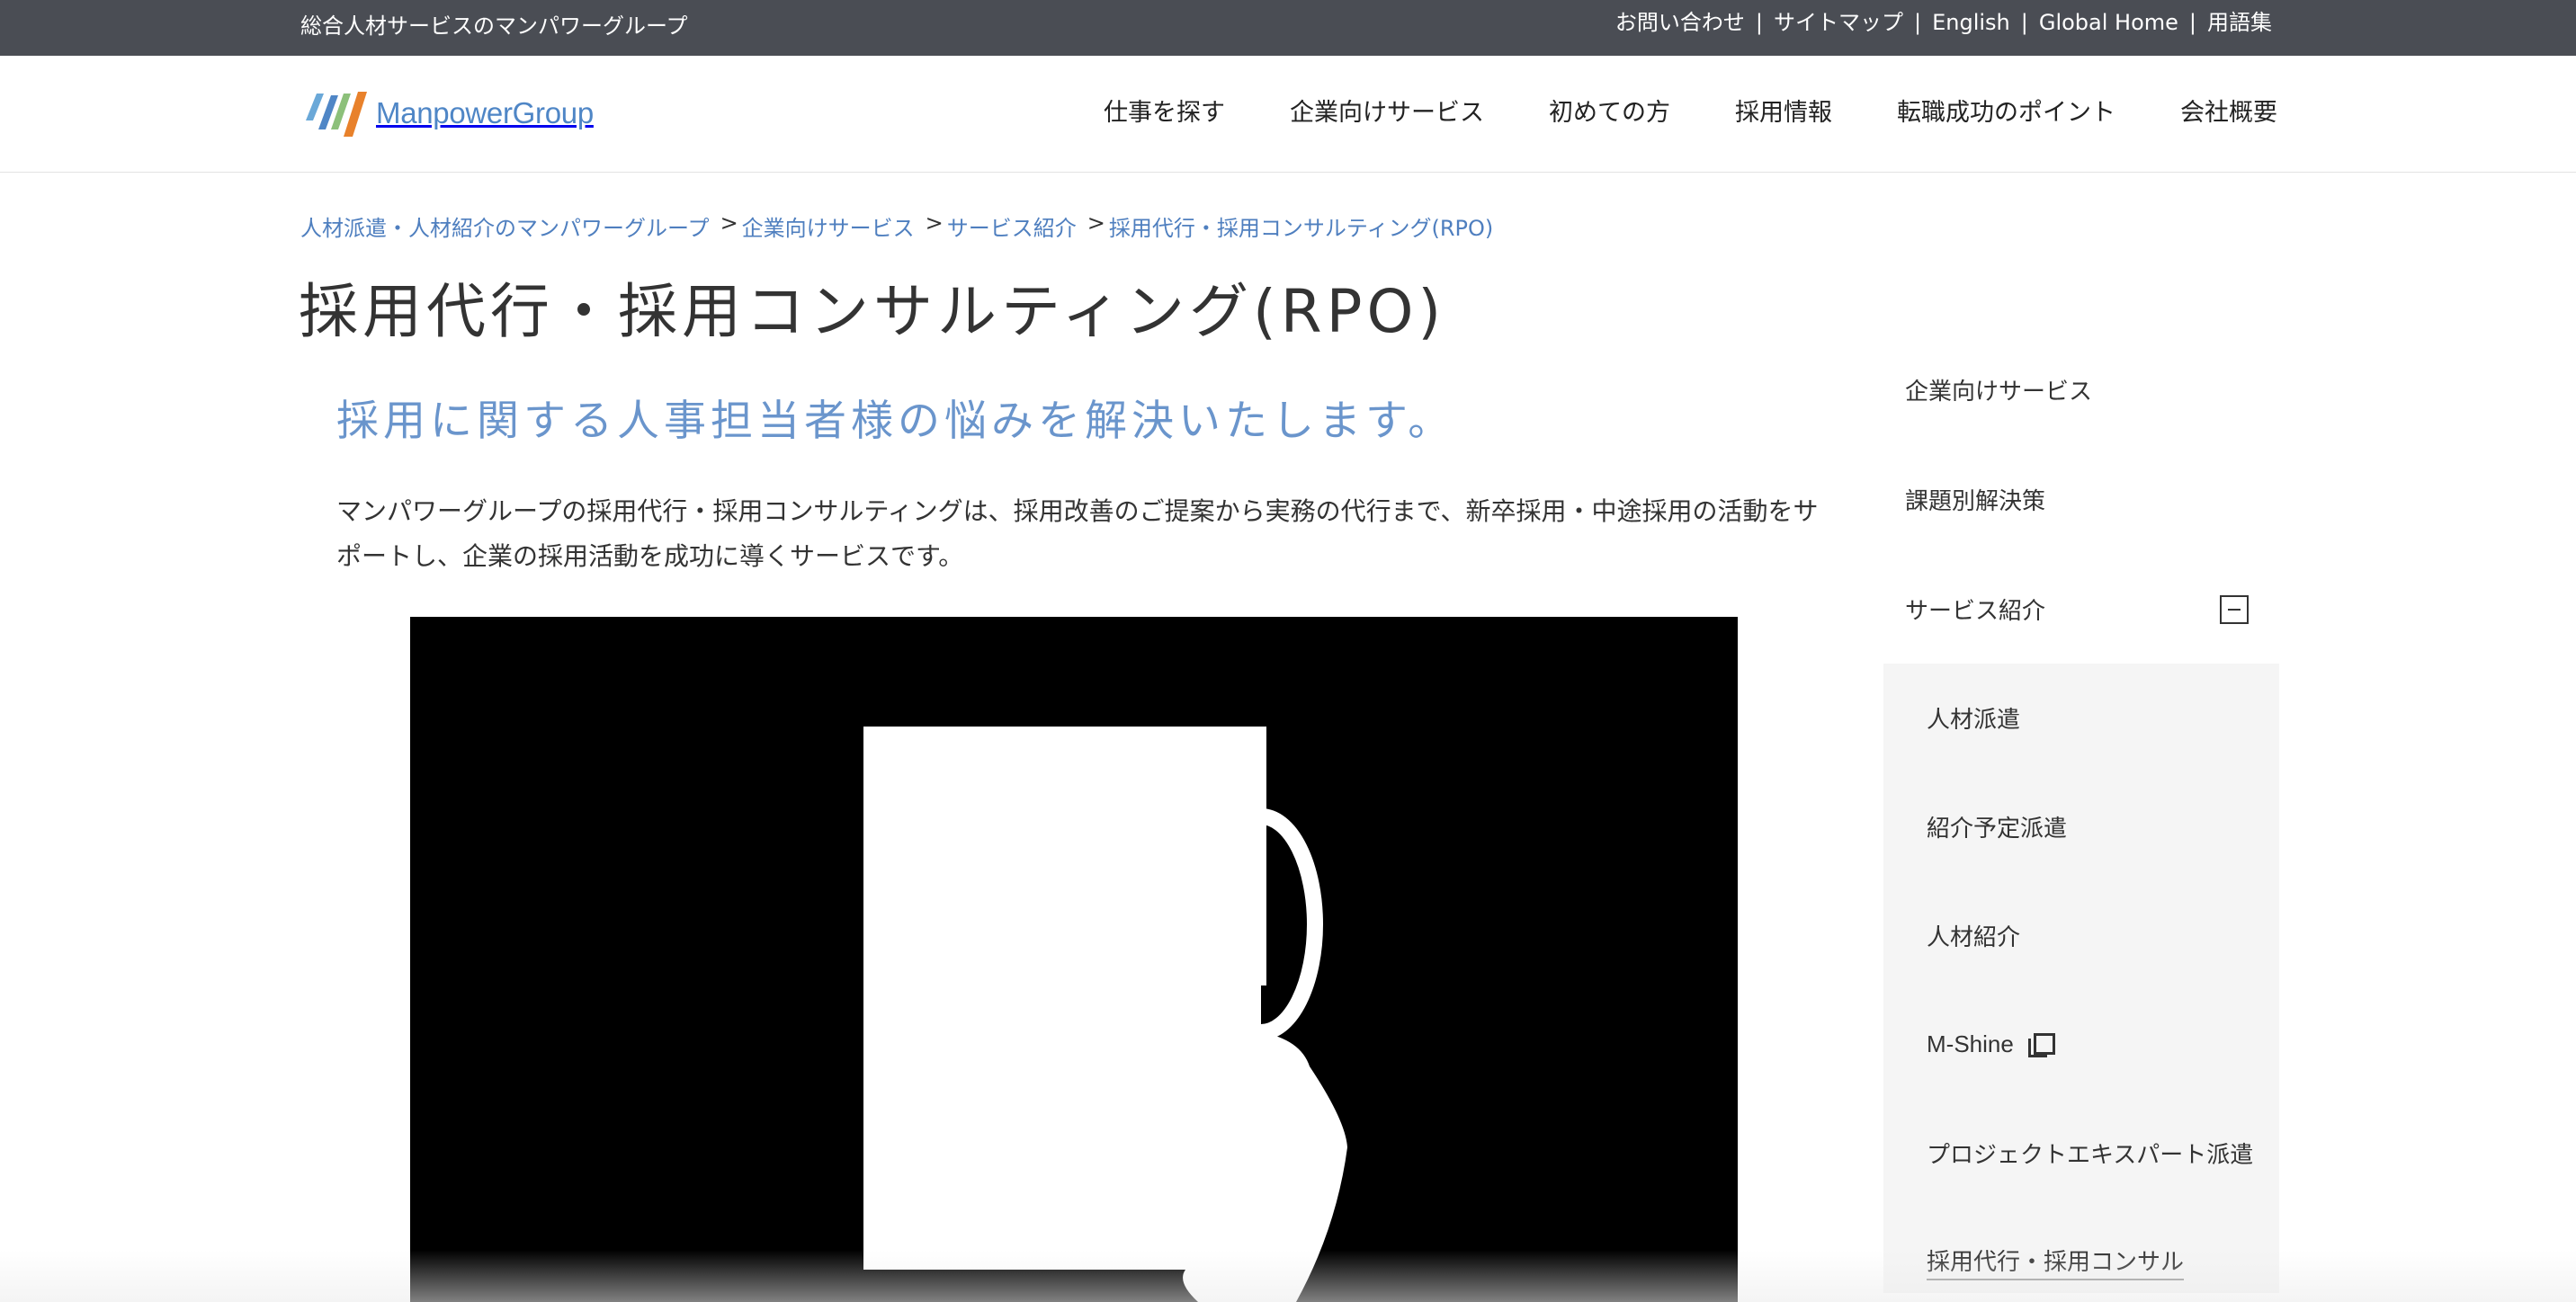 This screenshot has width=2576, height=1302. I want to click on external-window-icon, so click(2040, 1044).